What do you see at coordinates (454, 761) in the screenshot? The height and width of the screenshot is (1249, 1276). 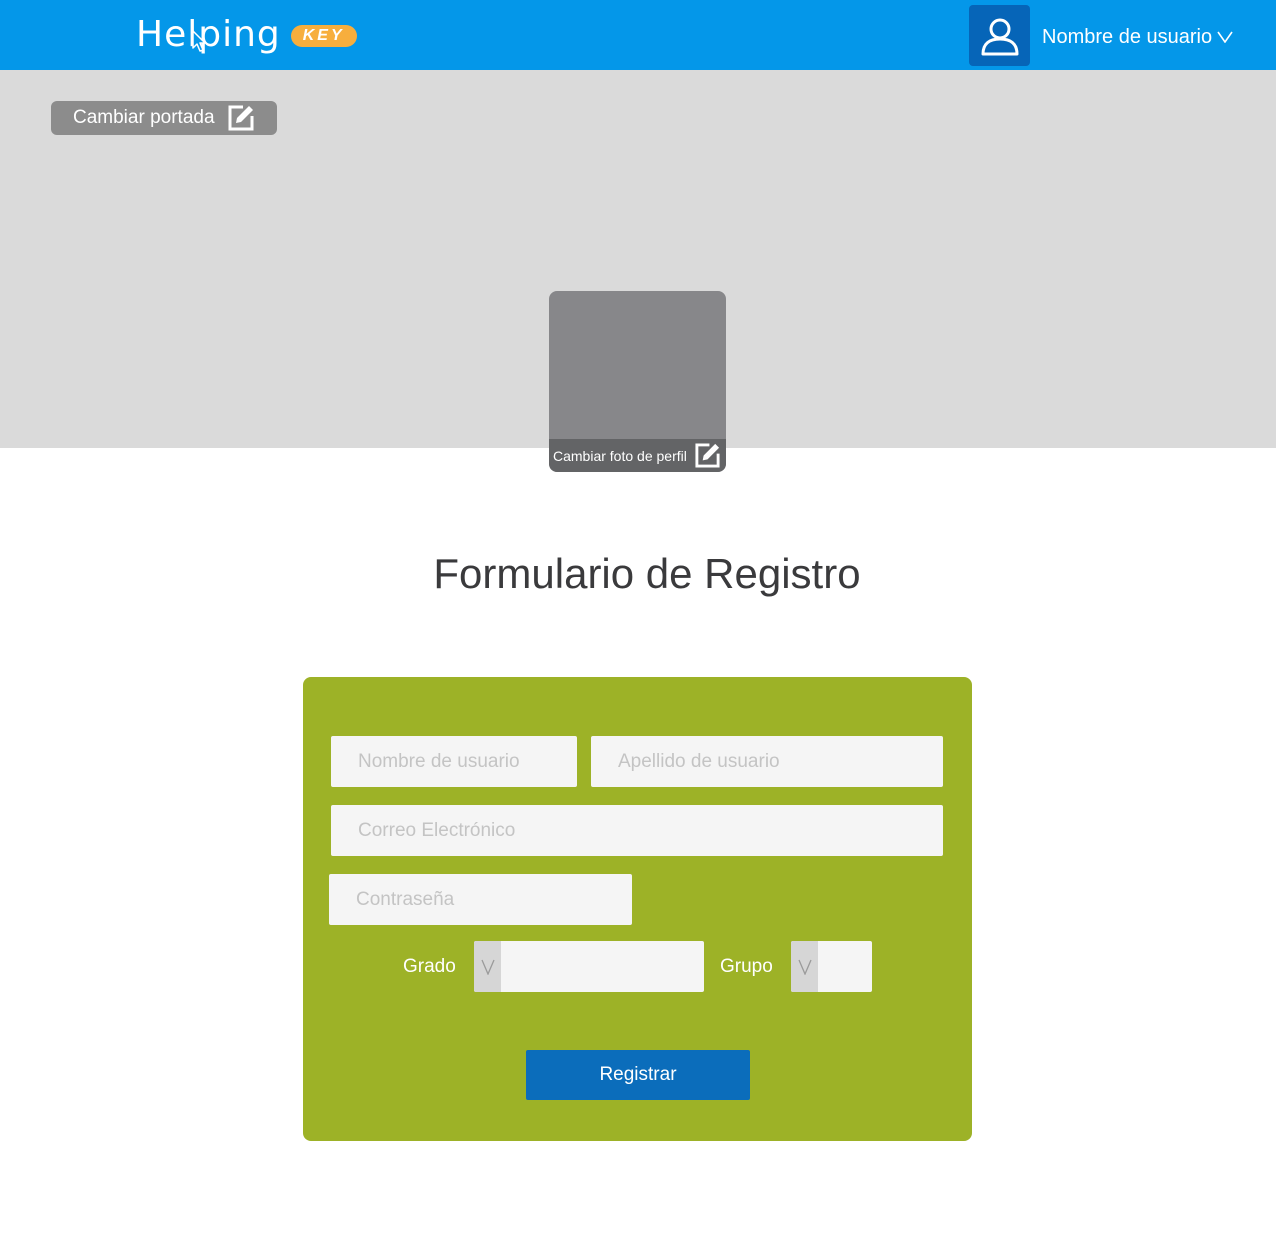 I see `first-name-field: Nombre de usuario` at bounding box center [454, 761].